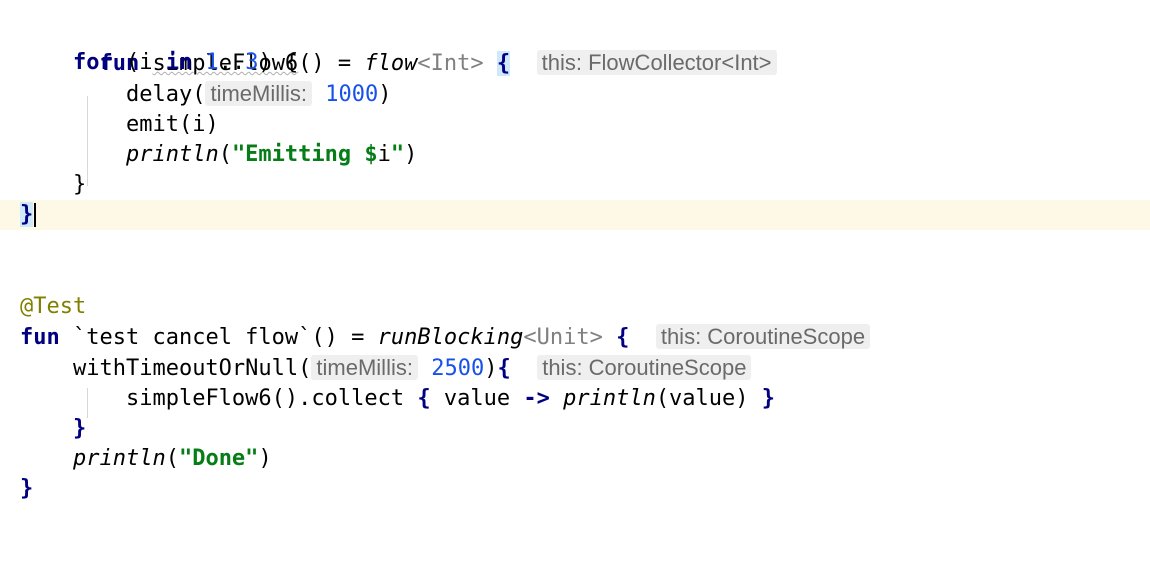 Image resolution: width=1150 pixels, height=564 pixels. Describe the element at coordinates (477, 398) in the screenshot. I see `lambda-param: value` at that location.